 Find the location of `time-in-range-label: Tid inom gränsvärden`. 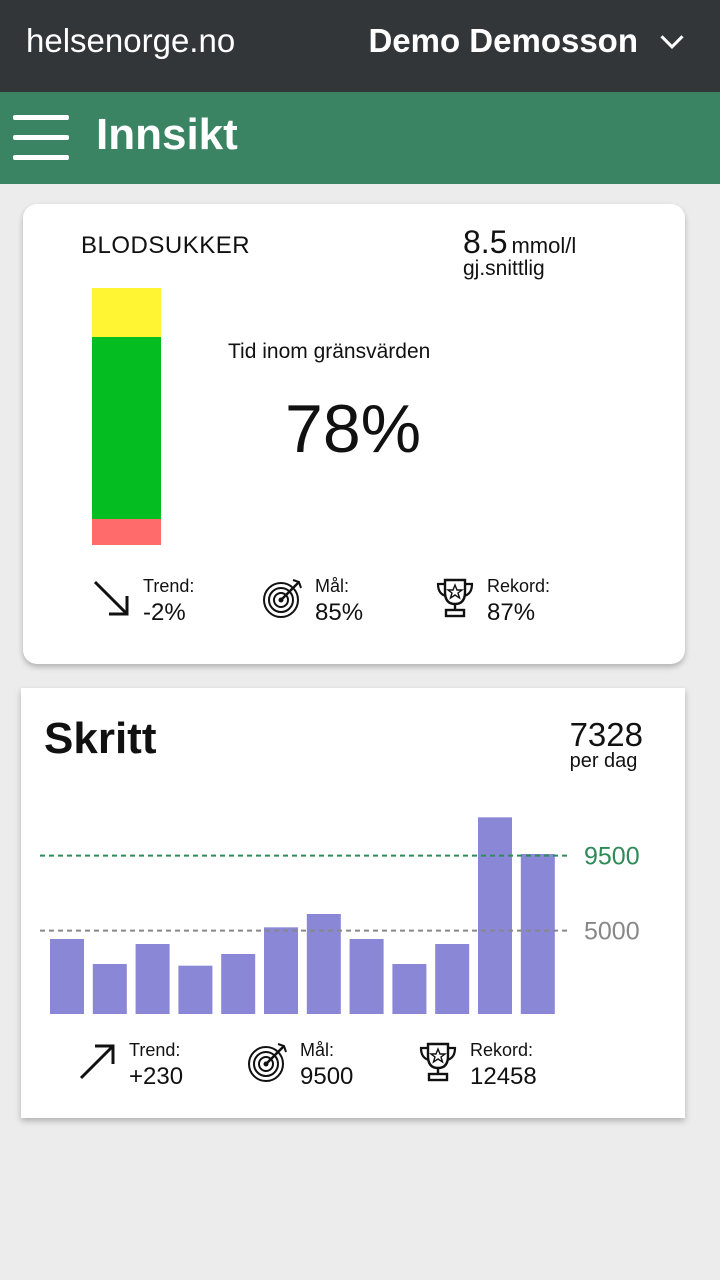

time-in-range-label: Tid inom gränsvärden is located at coordinates (329, 351).